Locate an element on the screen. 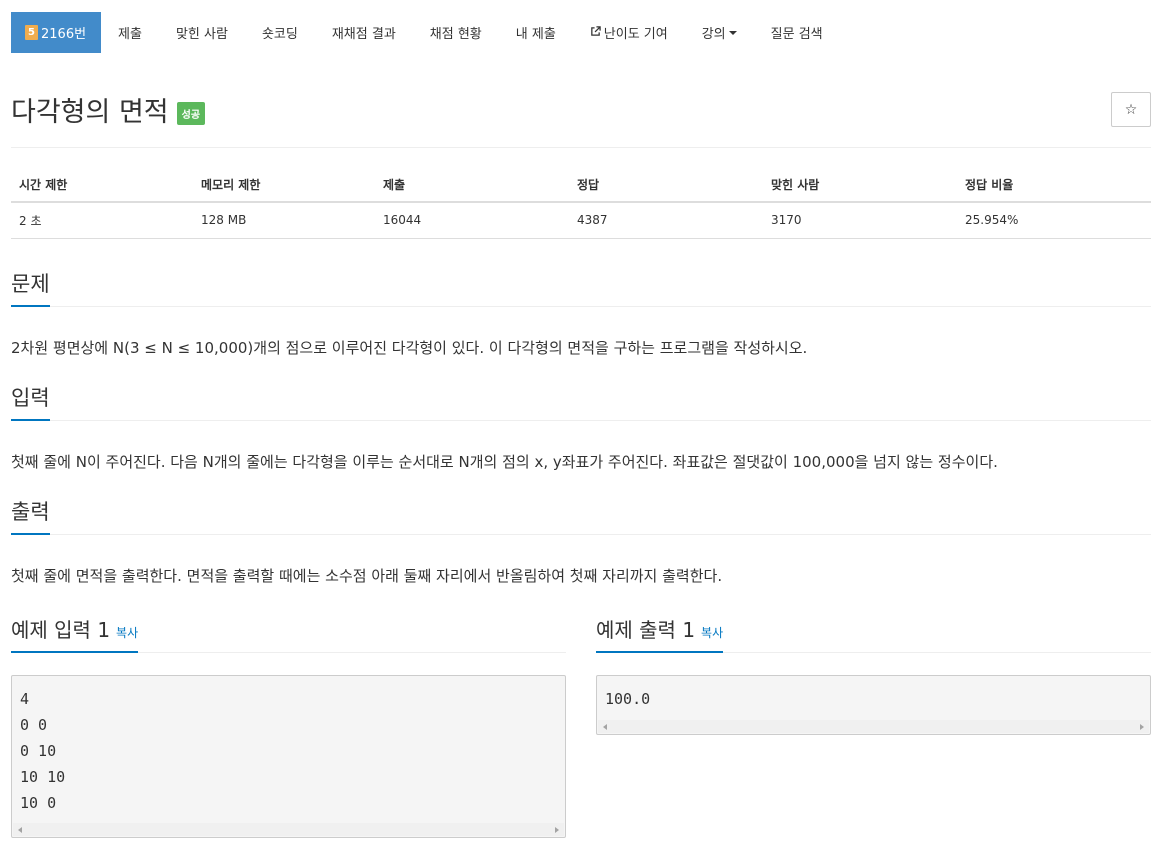 This screenshot has width=1170, height=856. nav-item-label: 제출 is located at coordinates (130, 34).